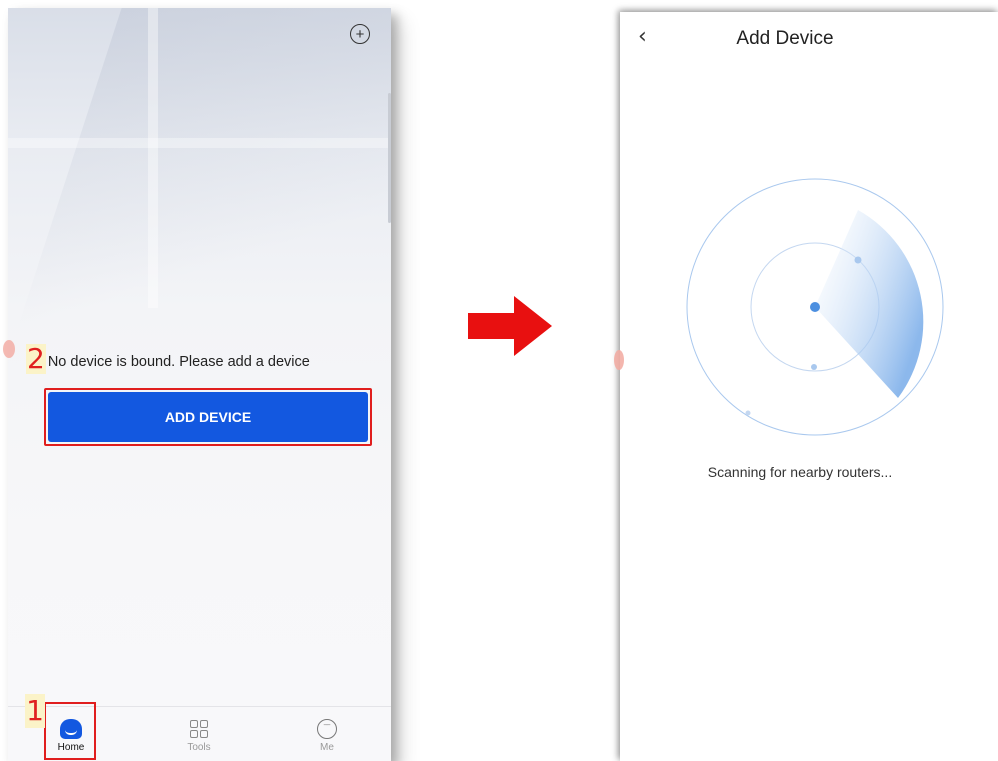  Describe the element at coordinates (199, 729) in the screenshot. I see `grid-icon` at that location.